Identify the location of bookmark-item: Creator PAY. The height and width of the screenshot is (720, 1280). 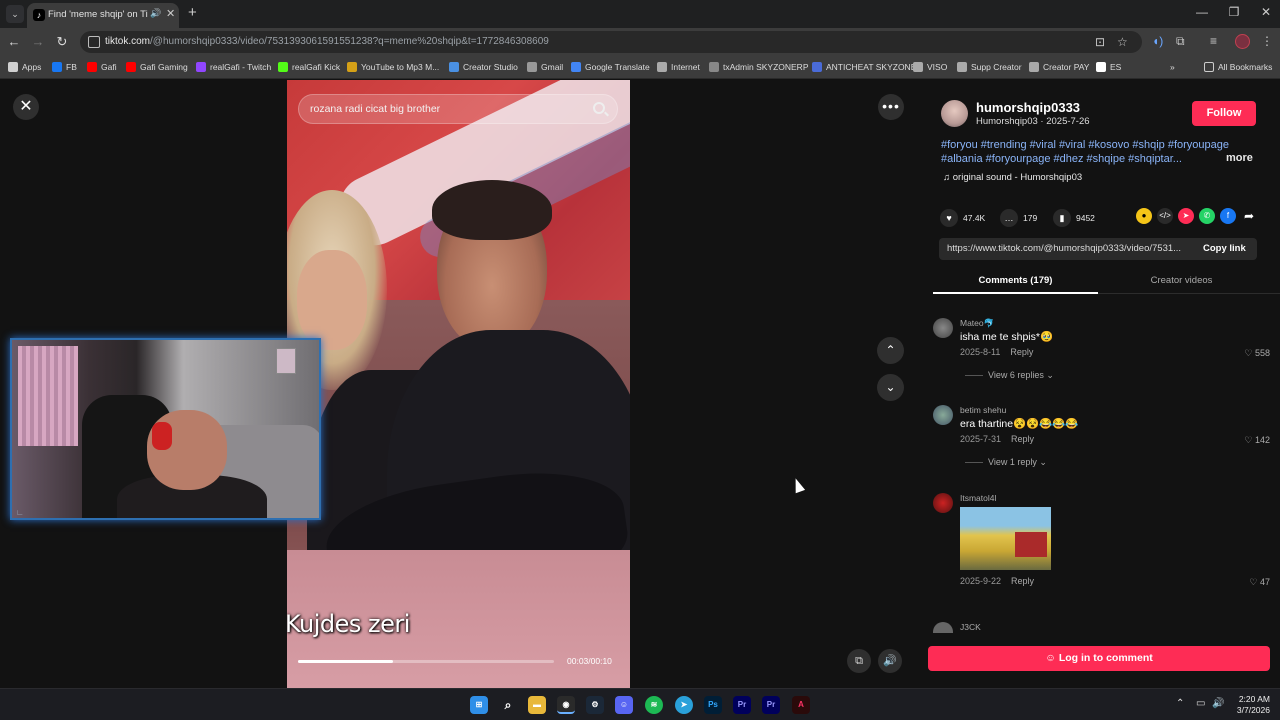
(1059, 67).